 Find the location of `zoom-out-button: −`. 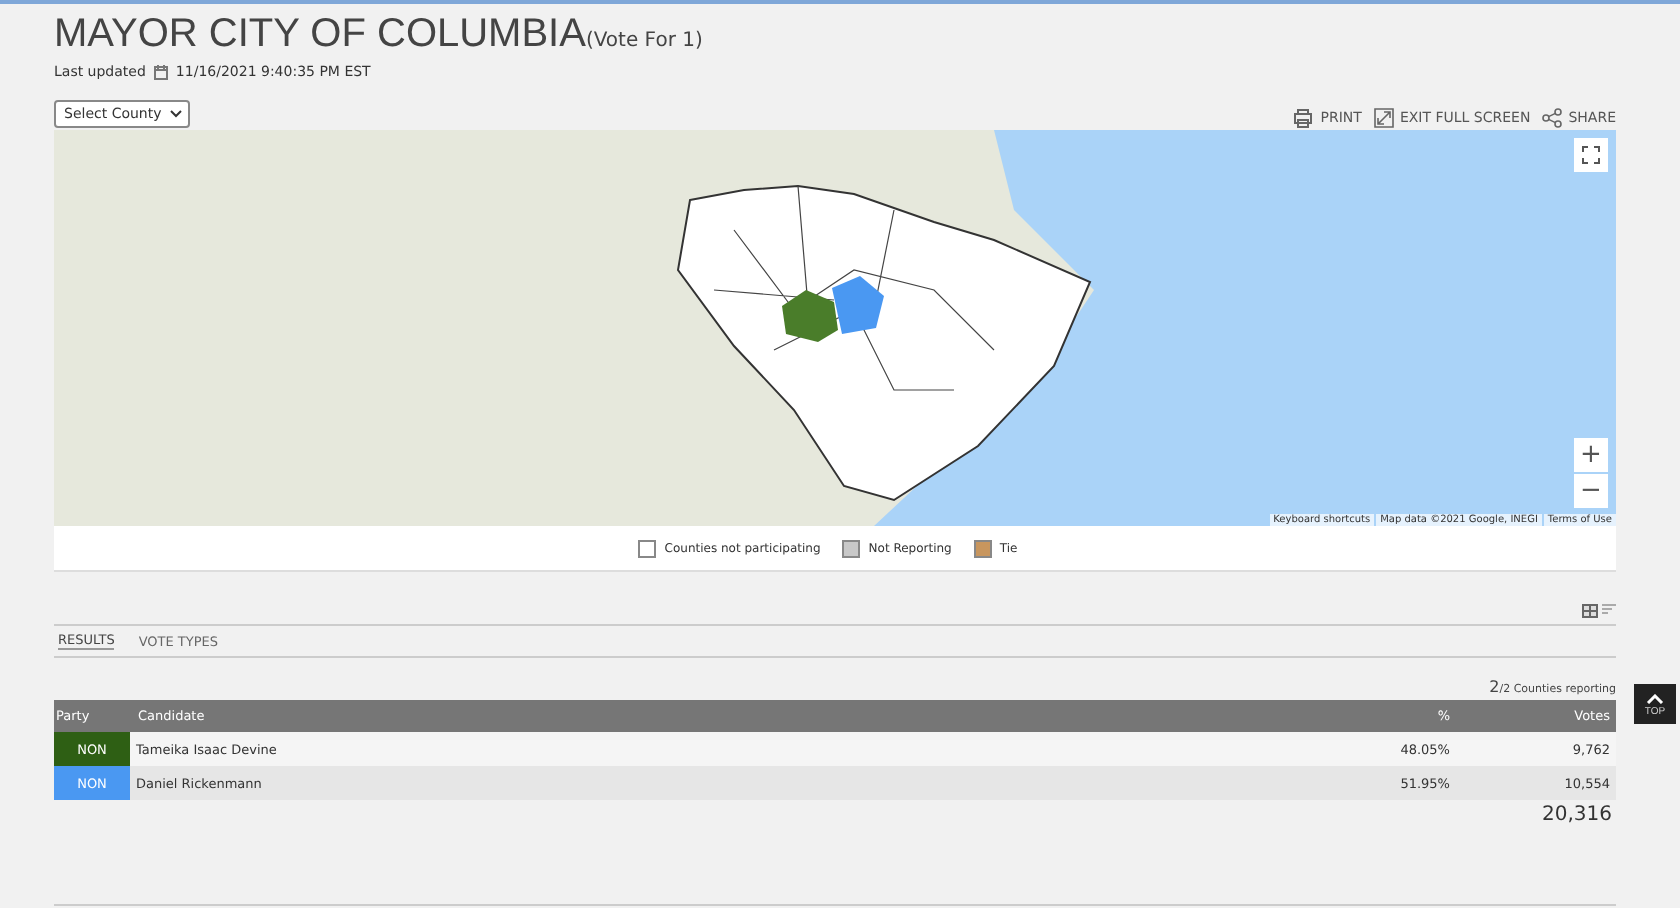

zoom-out-button: − is located at coordinates (1591, 491).